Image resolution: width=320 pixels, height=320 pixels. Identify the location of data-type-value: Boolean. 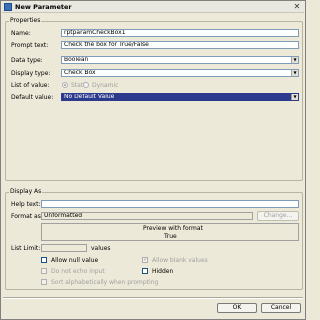
(76, 59).